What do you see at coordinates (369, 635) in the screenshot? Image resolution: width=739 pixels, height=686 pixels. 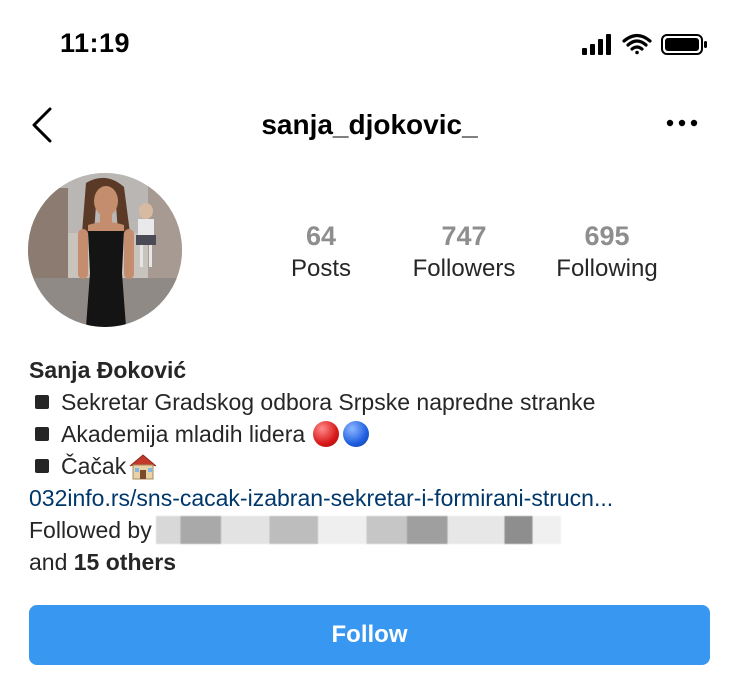 I see `follow-button: Follow` at bounding box center [369, 635].